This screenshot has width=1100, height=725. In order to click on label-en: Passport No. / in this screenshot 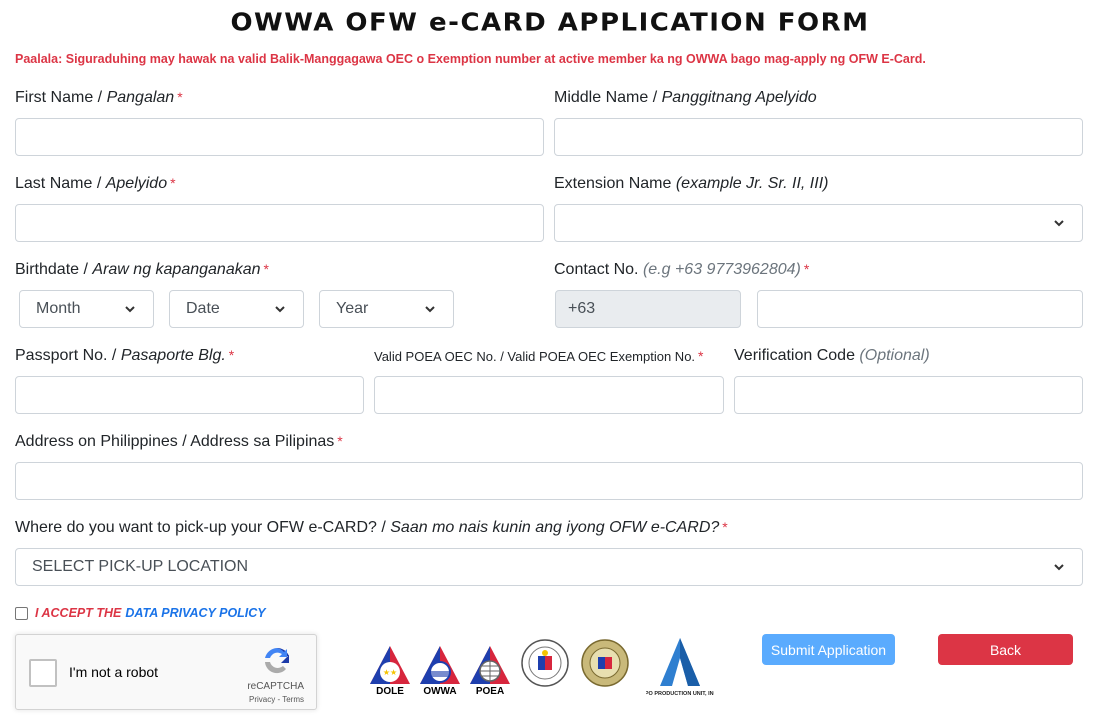, I will do `click(66, 355)`.